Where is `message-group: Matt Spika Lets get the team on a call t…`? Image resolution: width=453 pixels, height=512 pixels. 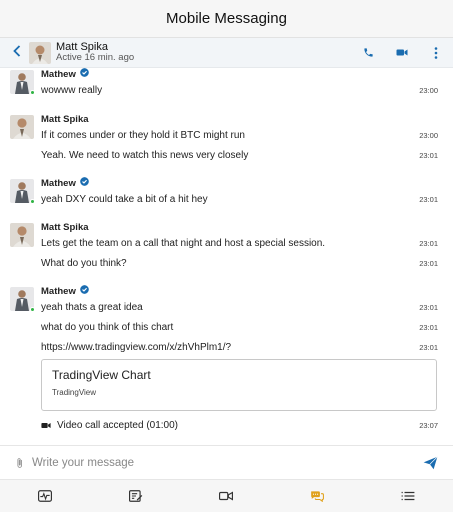
message-group: Matt Spika Lets get the team on a call t… is located at coordinates (226, 247).